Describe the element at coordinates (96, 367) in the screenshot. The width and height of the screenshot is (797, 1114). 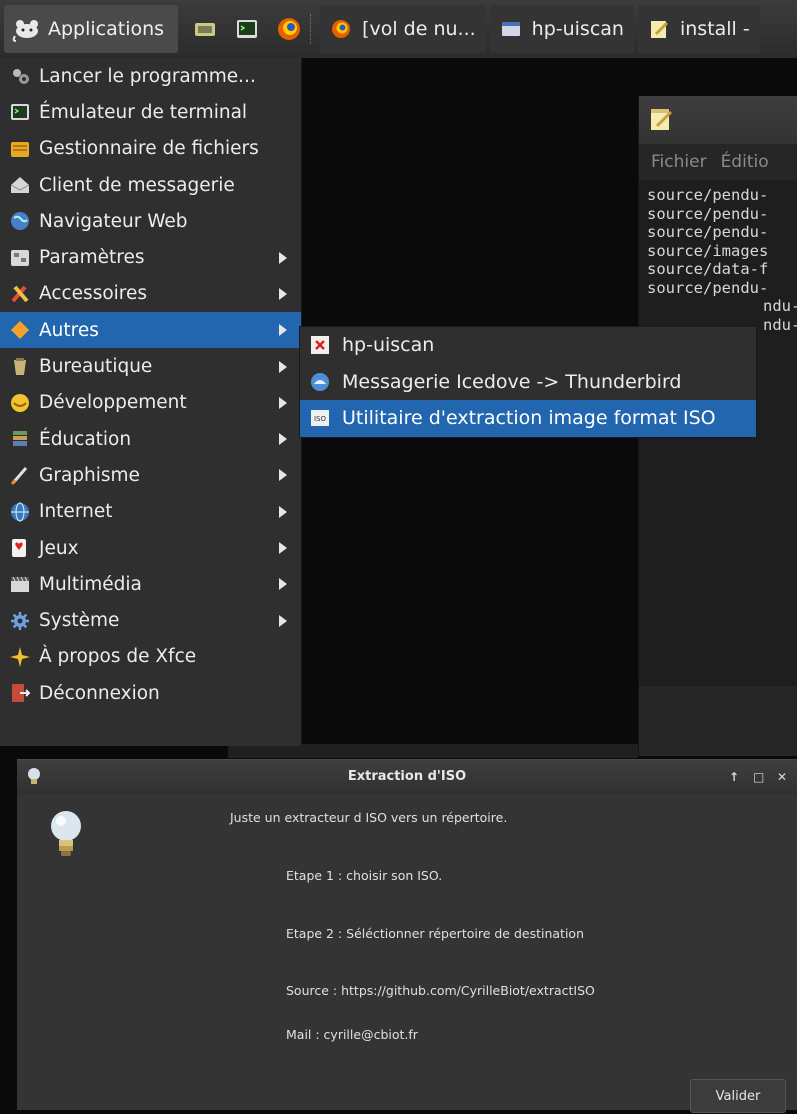
I see `menu-item-label: Bureautique` at that location.